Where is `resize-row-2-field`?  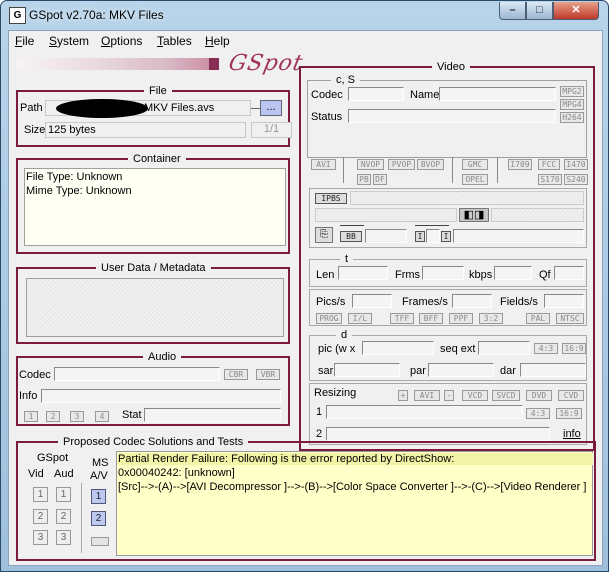 resize-row-2-field is located at coordinates (438, 434).